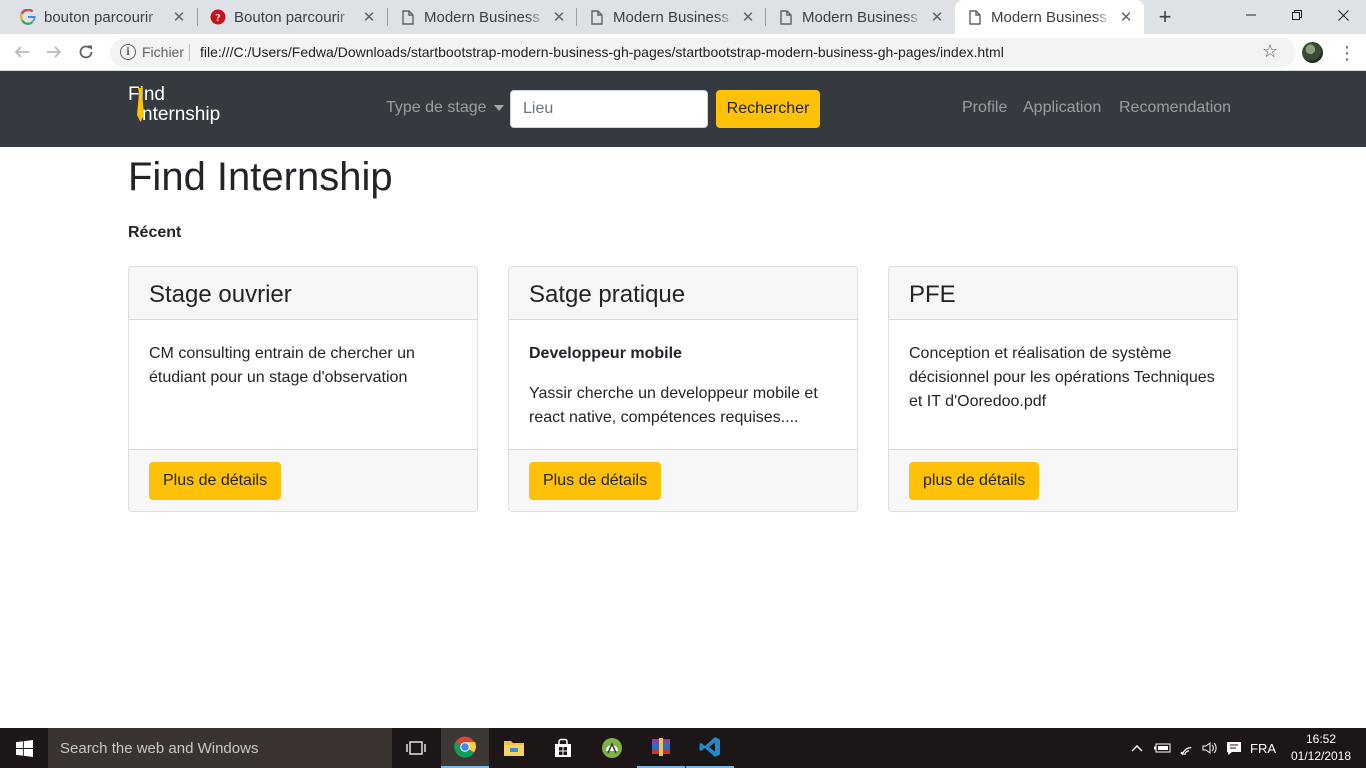 The width and height of the screenshot is (1366, 768). I want to click on taskbar-search-placeholder: Search the web and Windows, so click(159, 748).